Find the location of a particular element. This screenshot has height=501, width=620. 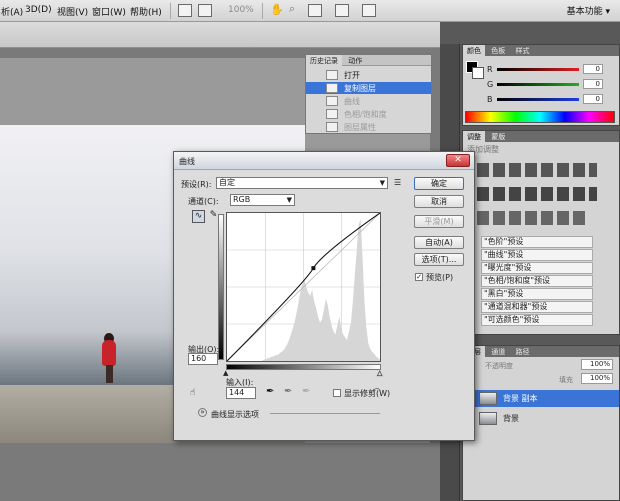

adjustment-preset-item: "可选颜色"预设 is located at coordinates (537, 320).